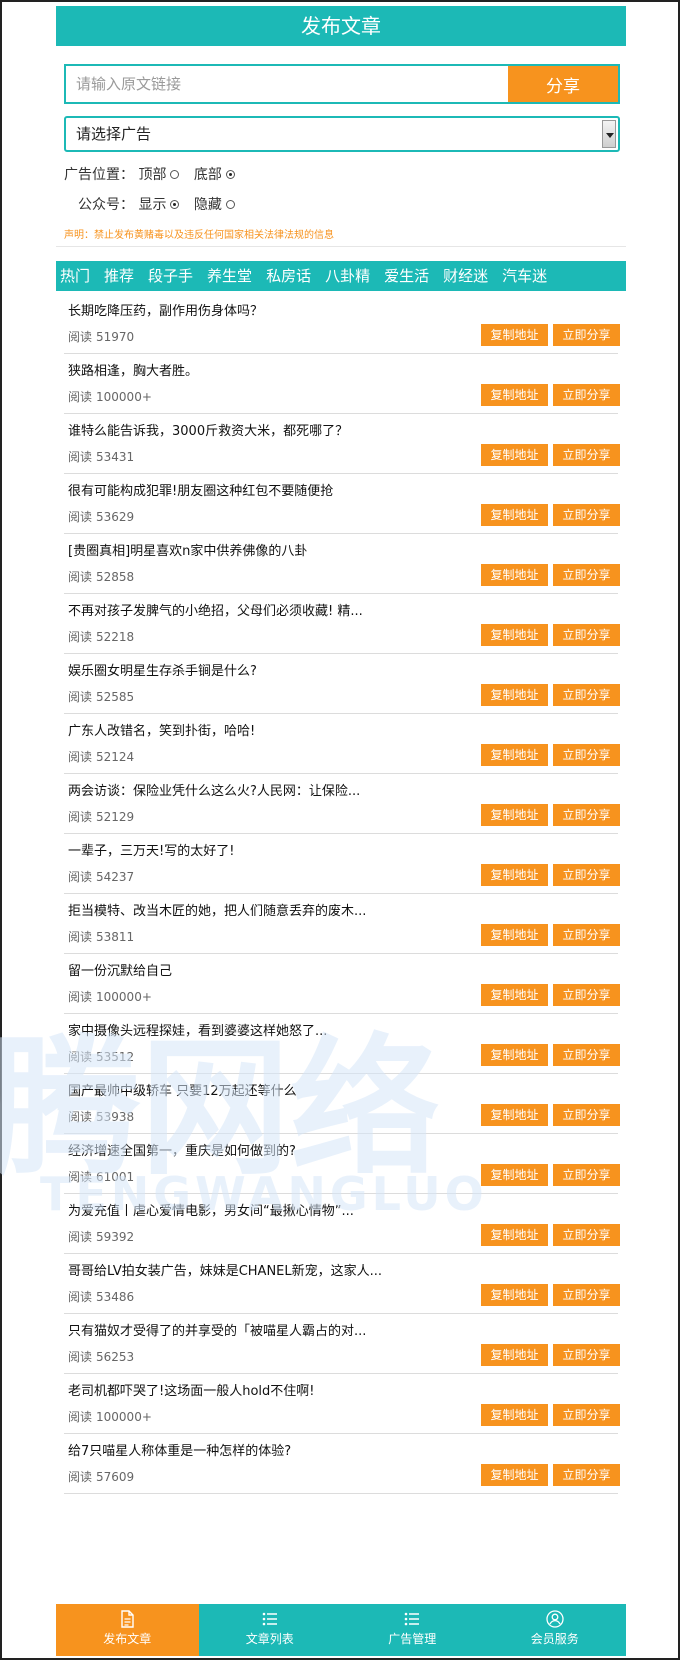 The width and height of the screenshot is (680, 1660). What do you see at coordinates (230, 174) in the screenshot?
I see `ad-position-bottom-radio` at bounding box center [230, 174].